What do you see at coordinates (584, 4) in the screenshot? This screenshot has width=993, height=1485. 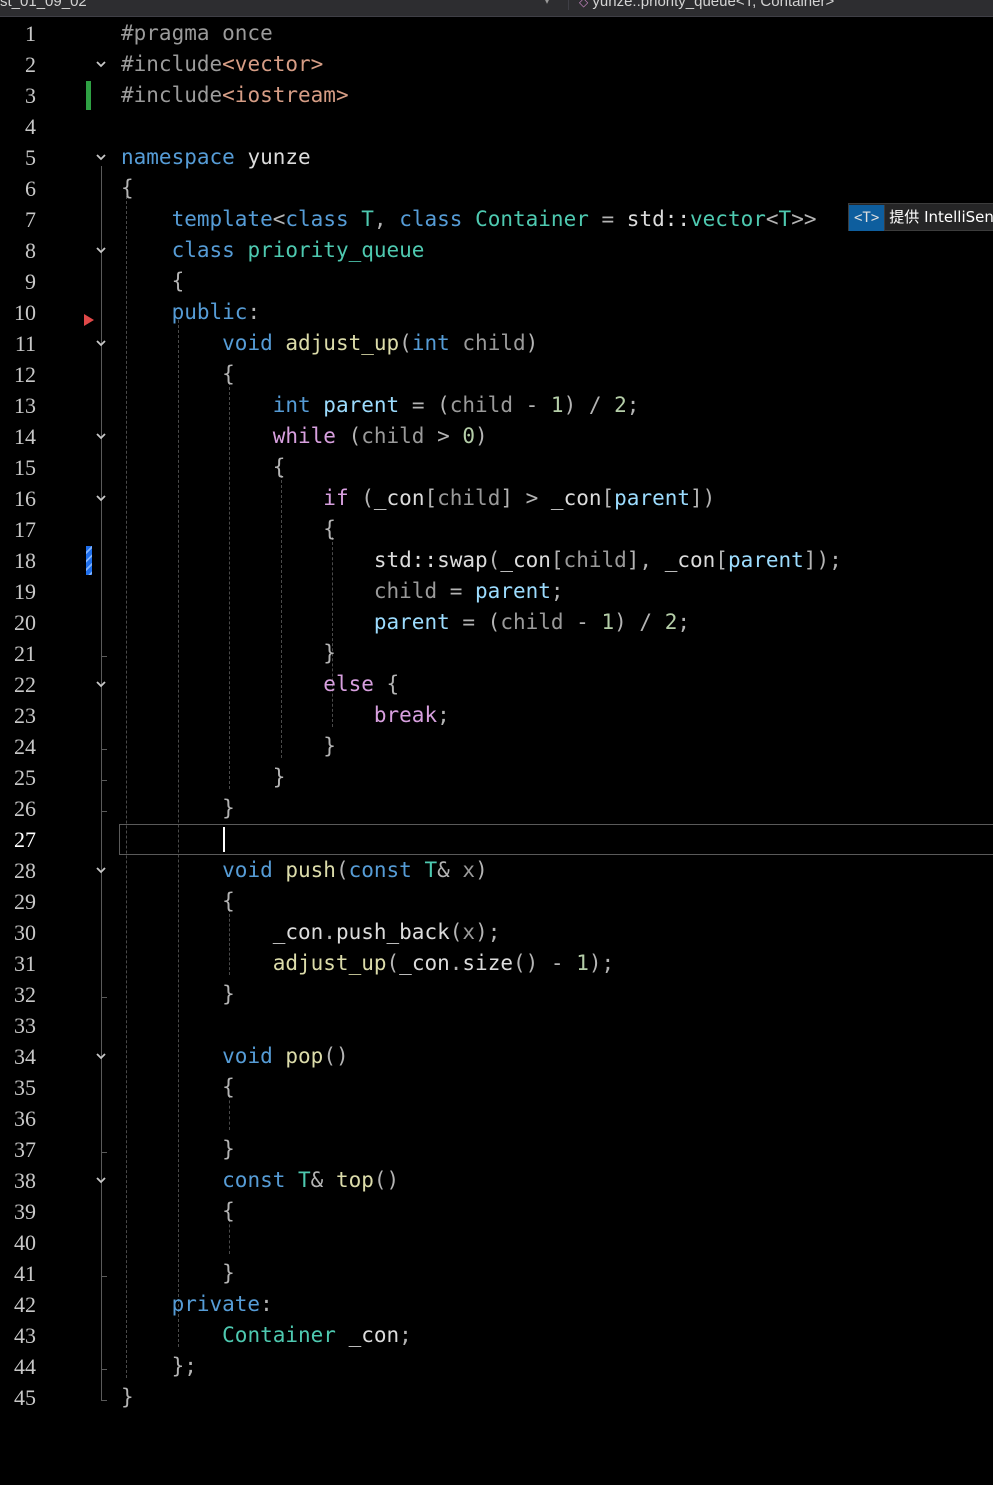 I see `class-icon: ◇` at bounding box center [584, 4].